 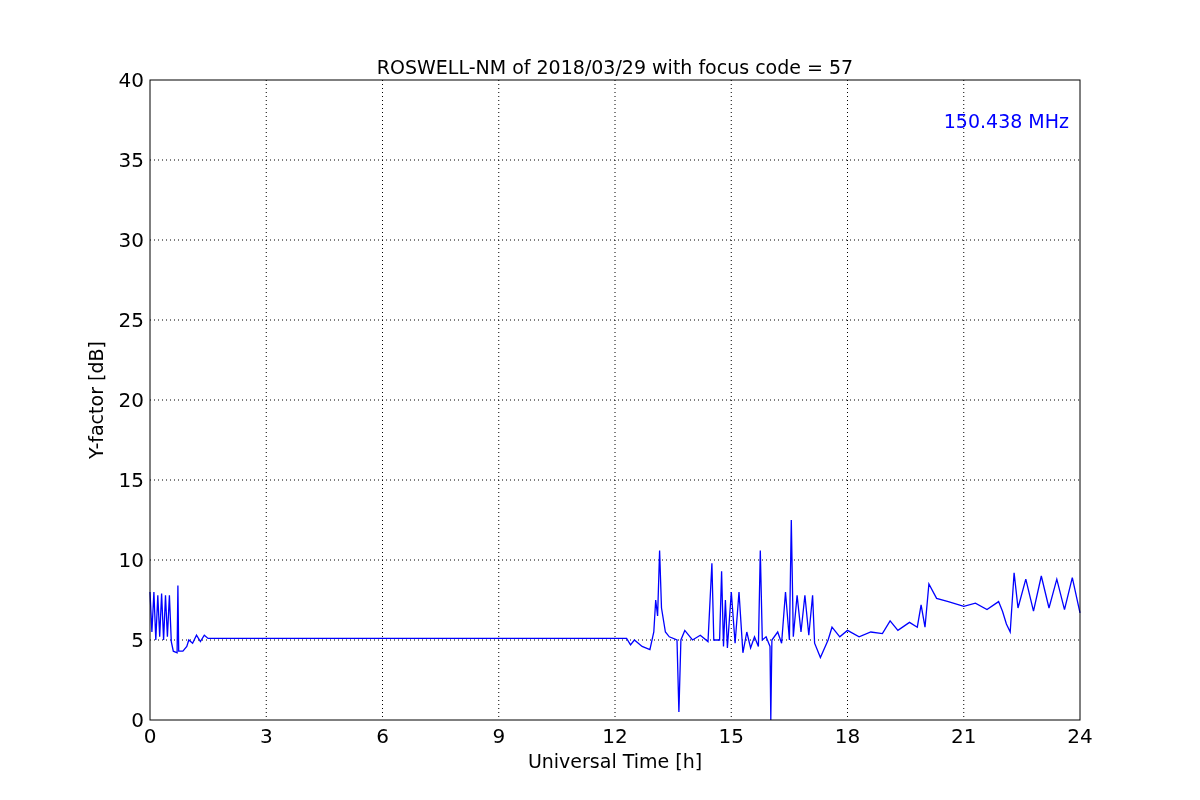 What do you see at coordinates (1080, 736) in the screenshot?
I see `x-tick-label: 24` at bounding box center [1080, 736].